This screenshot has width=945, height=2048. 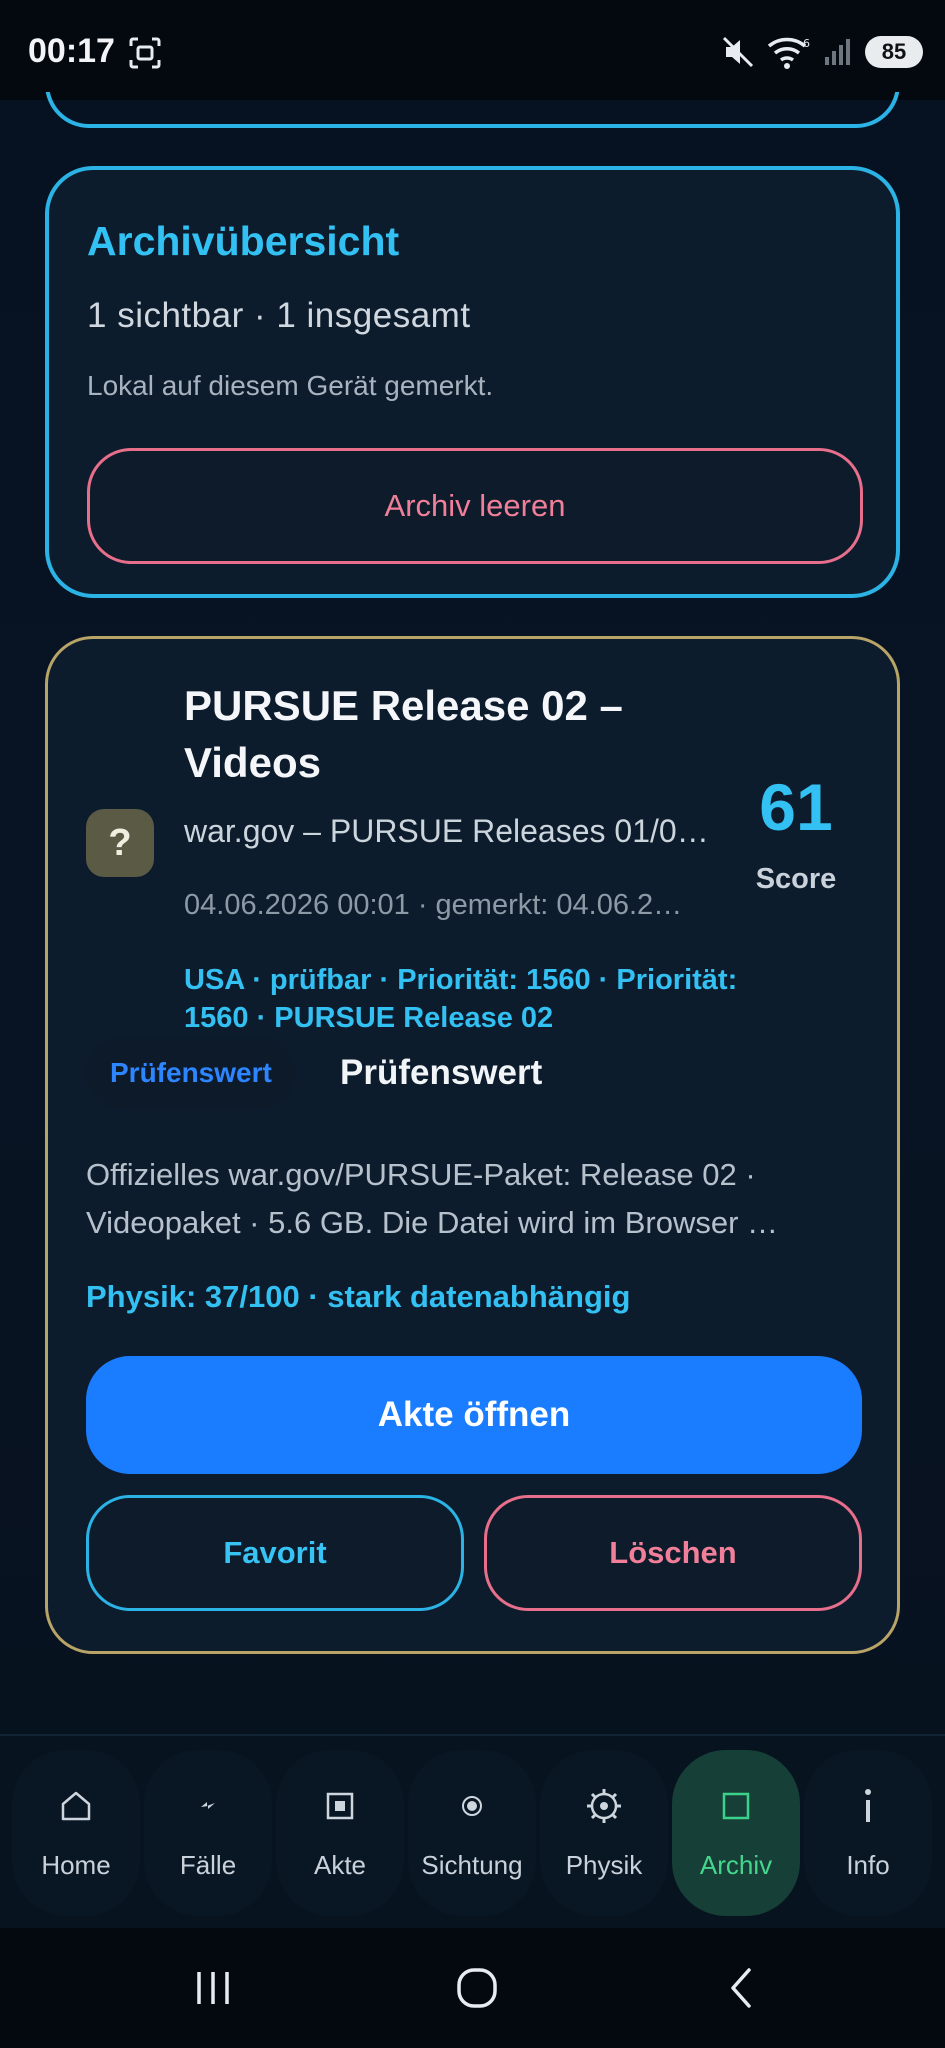 What do you see at coordinates (76, 1833) in the screenshot?
I see `nav-home: Home` at bounding box center [76, 1833].